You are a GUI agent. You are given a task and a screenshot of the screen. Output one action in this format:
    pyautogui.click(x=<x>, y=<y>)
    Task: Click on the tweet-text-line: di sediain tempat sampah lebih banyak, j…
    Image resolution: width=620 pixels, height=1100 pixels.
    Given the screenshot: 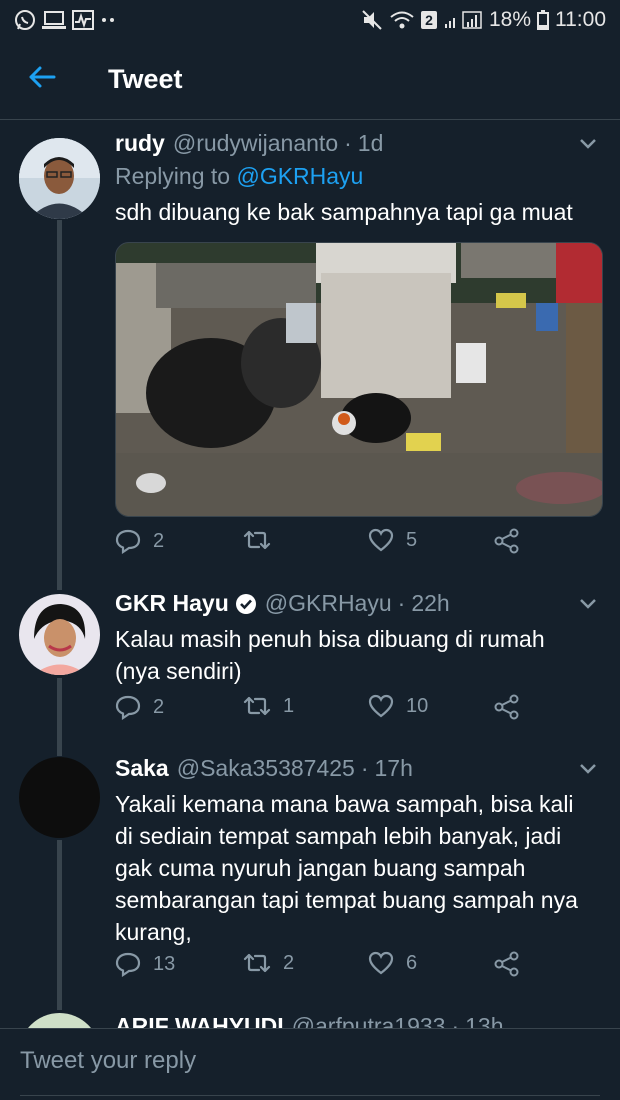 What is the action you would take?
    pyautogui.click(x=338, y=836)
    